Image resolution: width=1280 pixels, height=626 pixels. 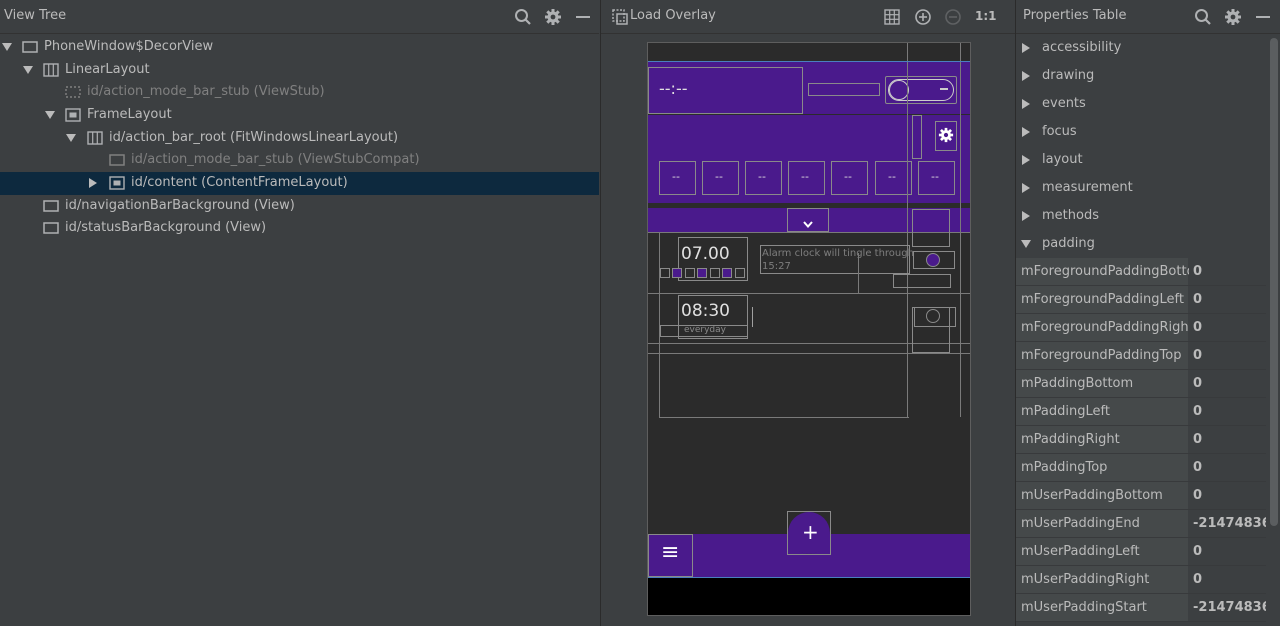 I want to click on property-row: mPaddingRight 0, so click(x=1141, y=440).